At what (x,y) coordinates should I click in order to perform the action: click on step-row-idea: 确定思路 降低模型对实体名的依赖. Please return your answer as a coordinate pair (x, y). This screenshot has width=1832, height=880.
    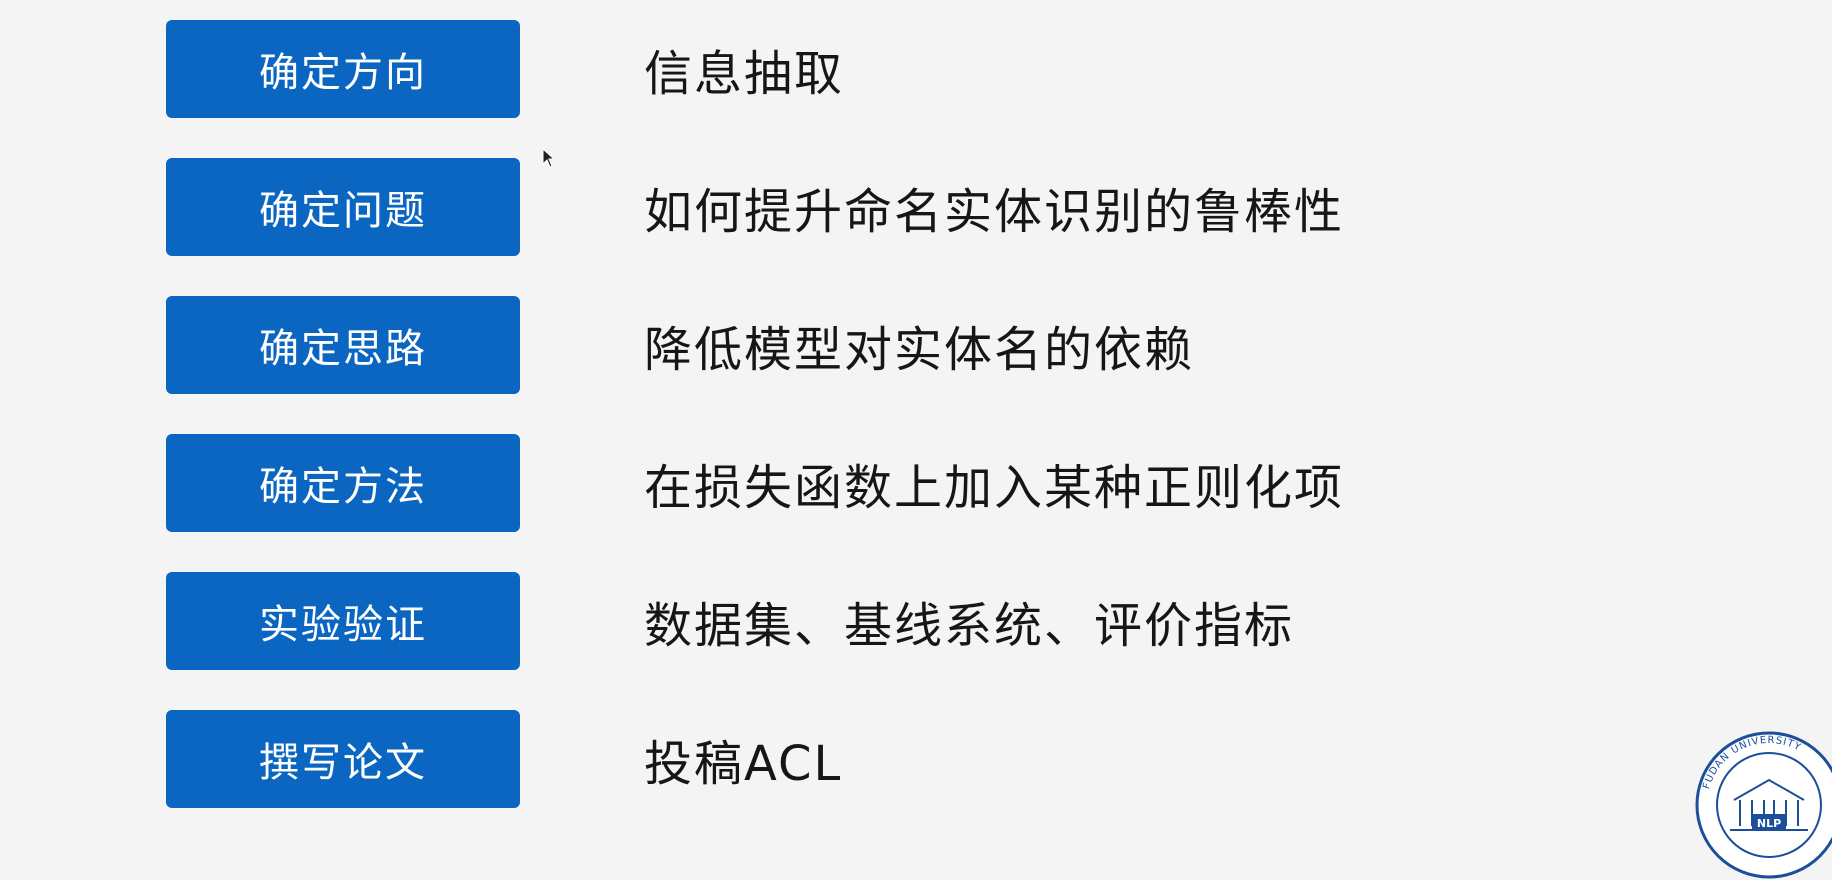
    Looking at the image, I should click on (679, 345).